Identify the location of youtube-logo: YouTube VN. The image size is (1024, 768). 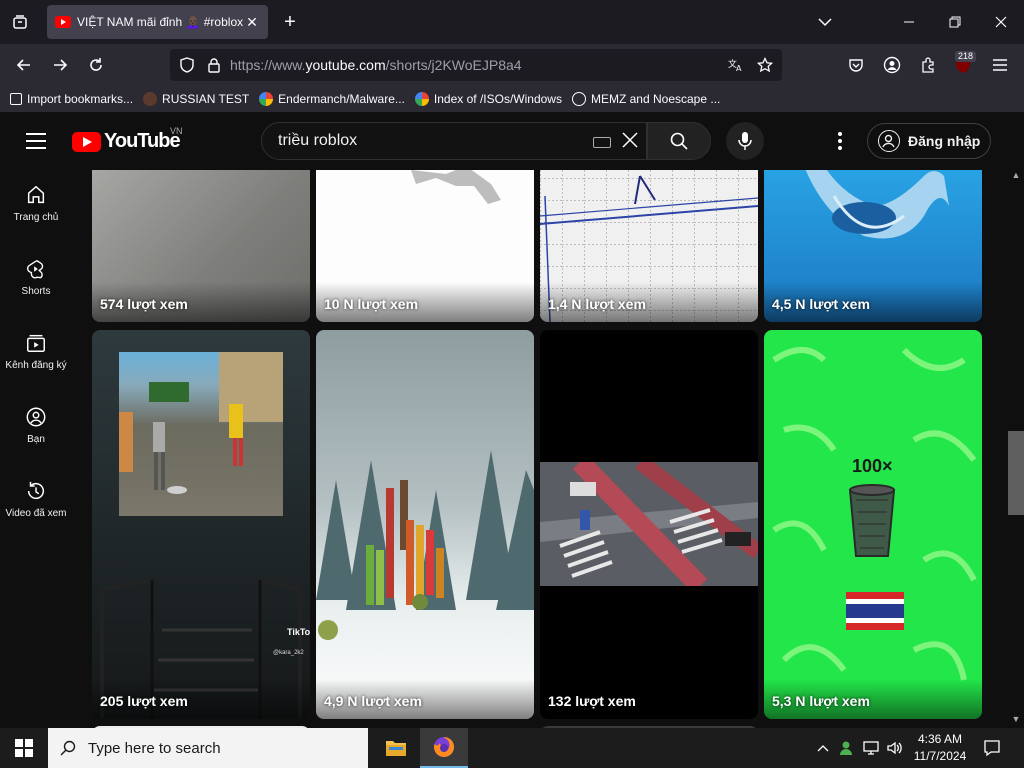
(127, 139).